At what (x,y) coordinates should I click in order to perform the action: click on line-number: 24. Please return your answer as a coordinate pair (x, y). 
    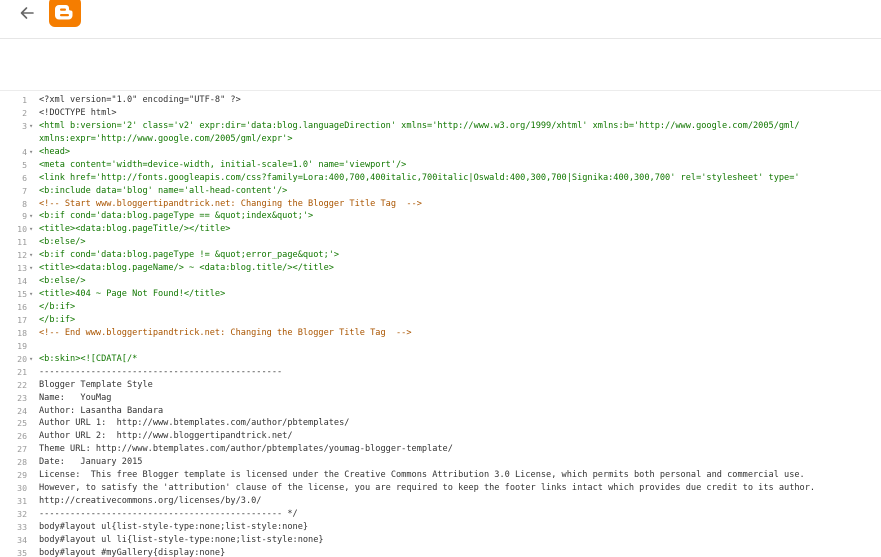
    Looking at the image, I should click on (22, 410).